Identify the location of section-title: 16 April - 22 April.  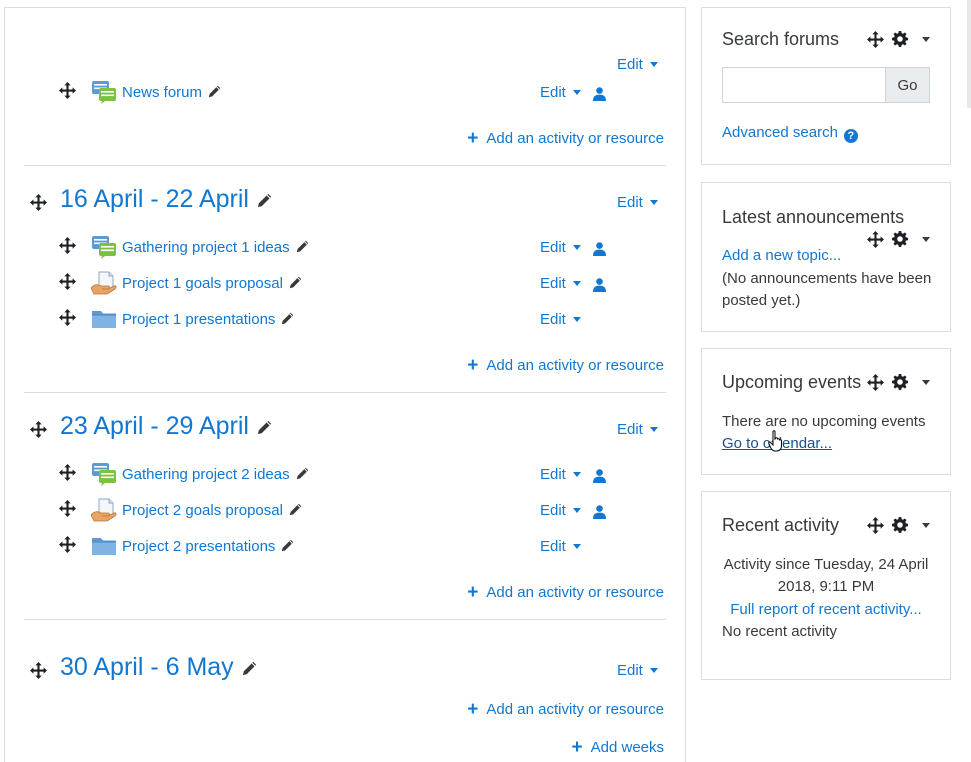
(166, 199).